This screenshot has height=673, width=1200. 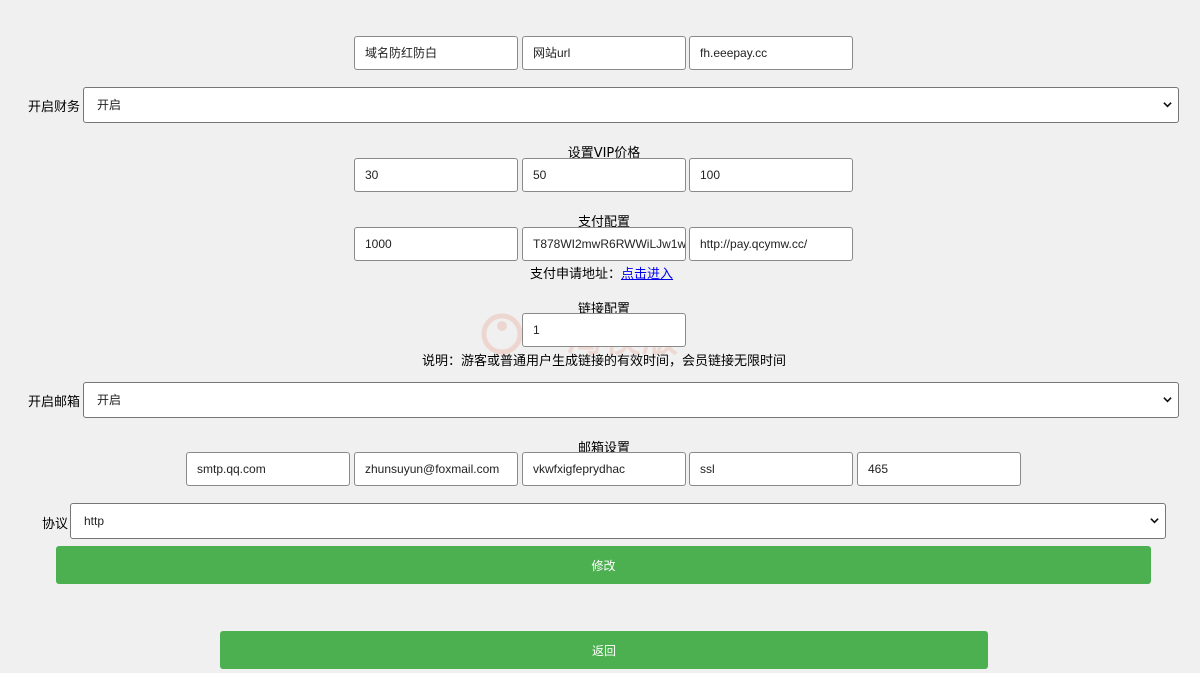 What do you see at coordinates (604, 175) in the screenshot?
I see `vip-price-input-2: 50` at bounding box center [604, 175].